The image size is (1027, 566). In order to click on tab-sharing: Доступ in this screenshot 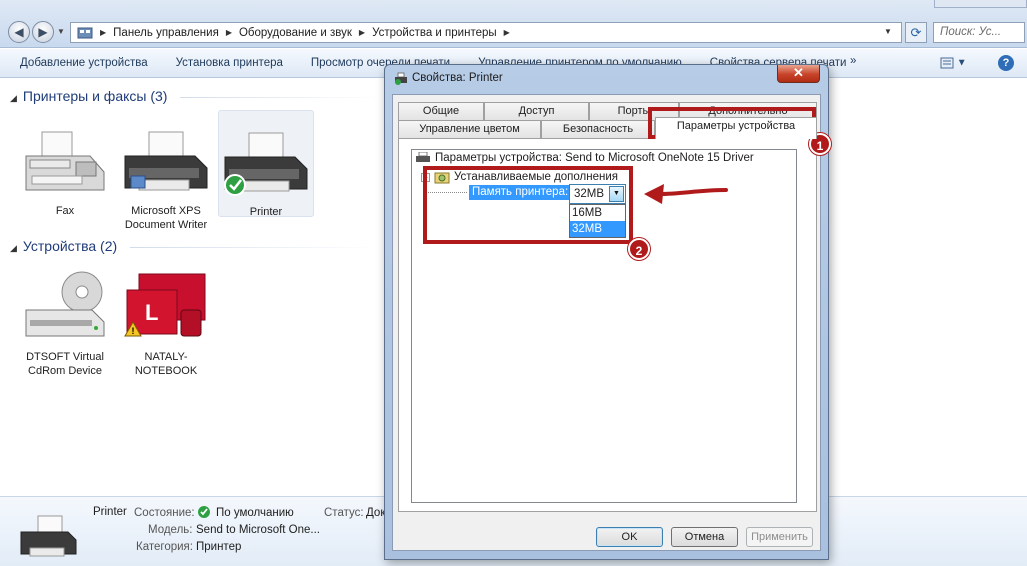, I will do `click(536, 111)`.